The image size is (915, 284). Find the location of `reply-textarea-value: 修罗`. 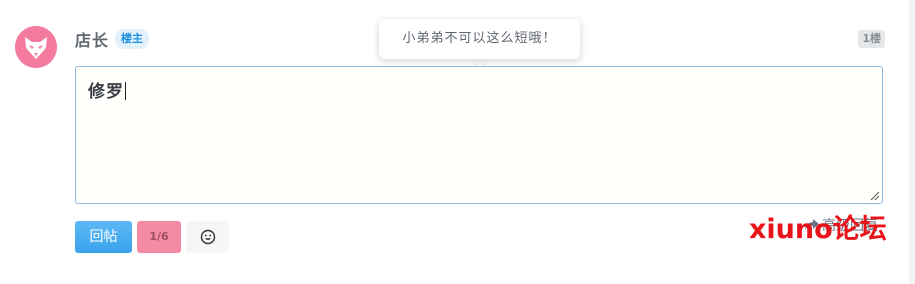

reply-textarea-value: 修罗 is located at coordinates (107, 89).